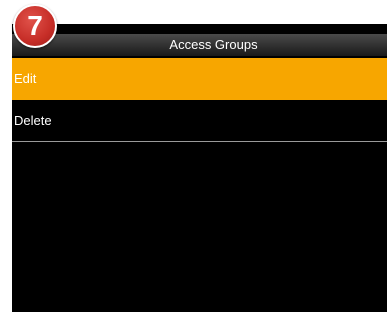  What do you see at coordinates (199, 79) in the screenshot?
I see `menu-item-edit: Edit` at bounding box center [199, 79].